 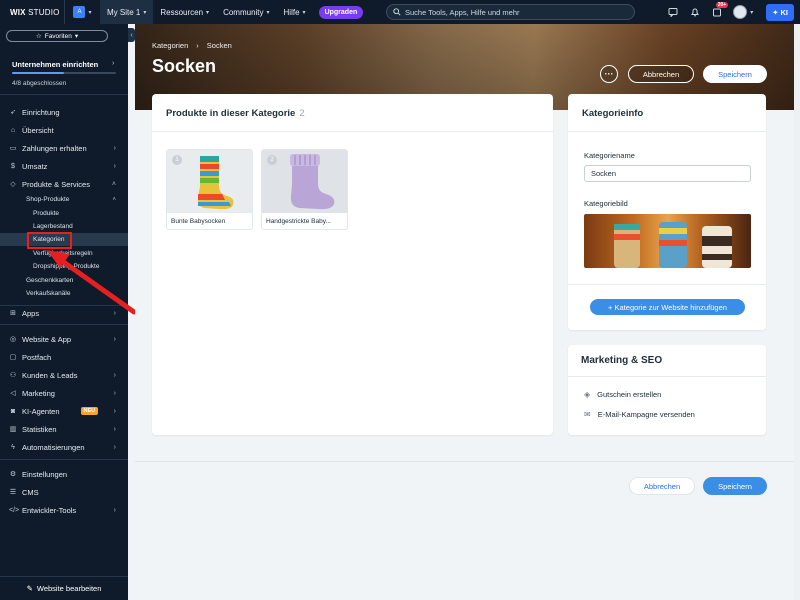 What do you see at coordinates (775, 12) in the screenshot?
I see `sparkle-icon: ✦` at bounding box center [775, 12].